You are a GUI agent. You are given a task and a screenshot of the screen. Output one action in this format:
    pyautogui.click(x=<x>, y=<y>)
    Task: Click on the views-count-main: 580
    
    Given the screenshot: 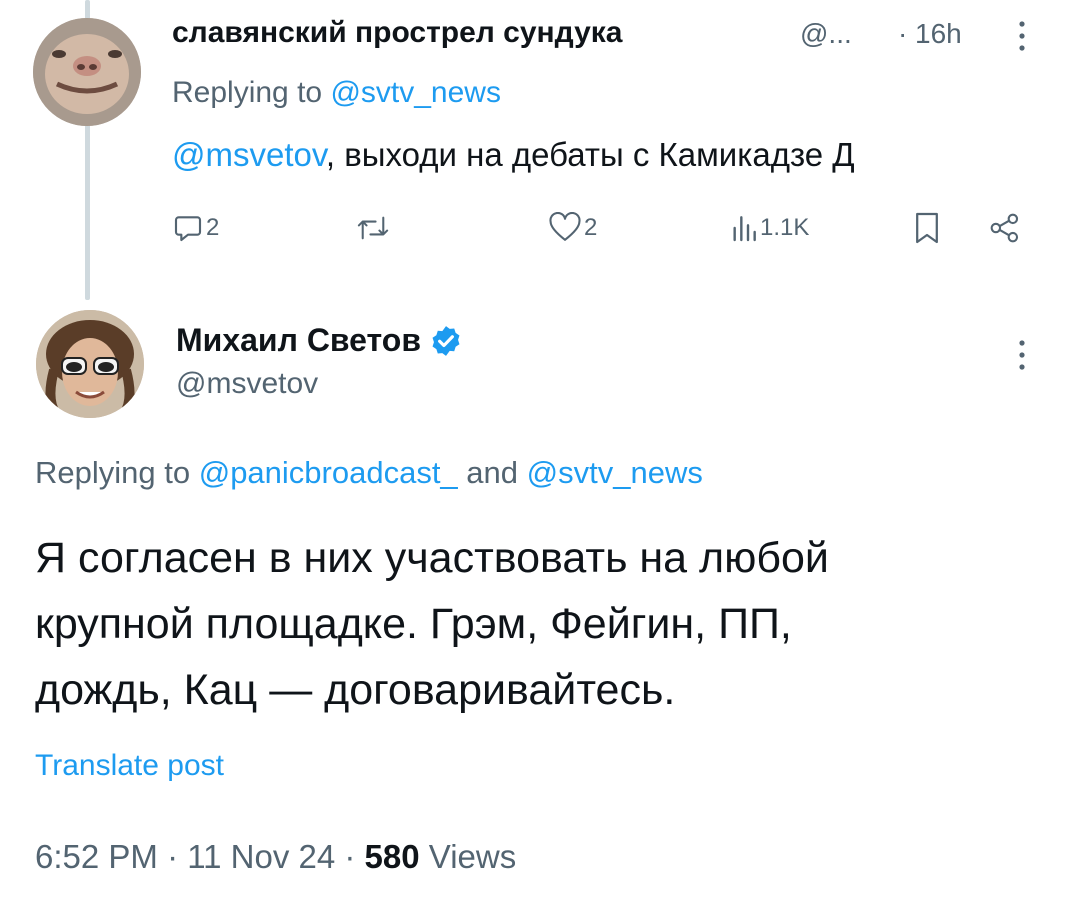 What is the action you would take?
    pyautogui.click(x=392, y=856)
    